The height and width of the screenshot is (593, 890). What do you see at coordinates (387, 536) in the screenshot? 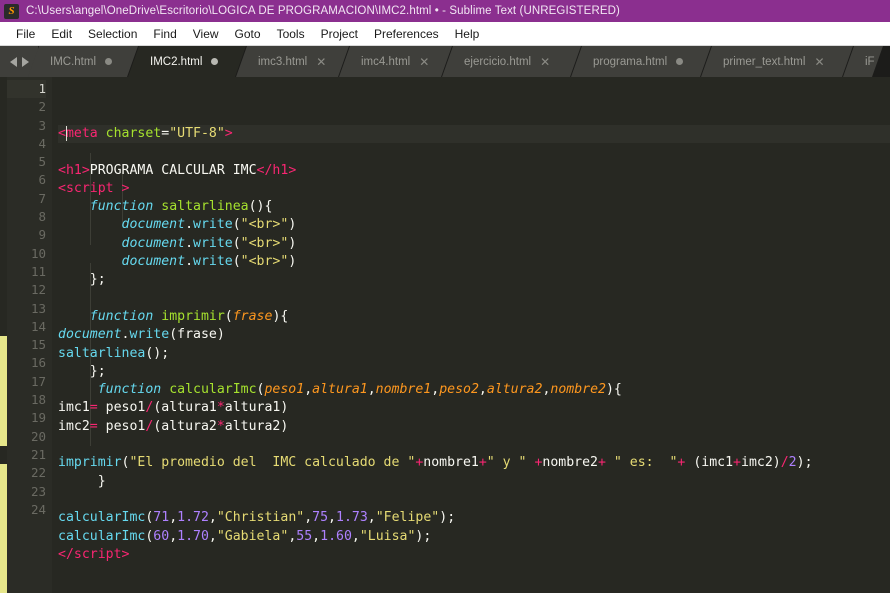
I see `code-token: "Luisa"` at bounding box center [387, 536].